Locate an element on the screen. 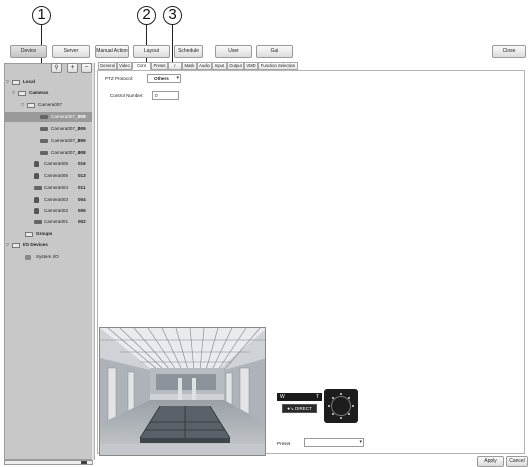 Image resolution: width=529 pixels, height=467 pixels. layout-button: Layout is located at coordinates (151, 51).